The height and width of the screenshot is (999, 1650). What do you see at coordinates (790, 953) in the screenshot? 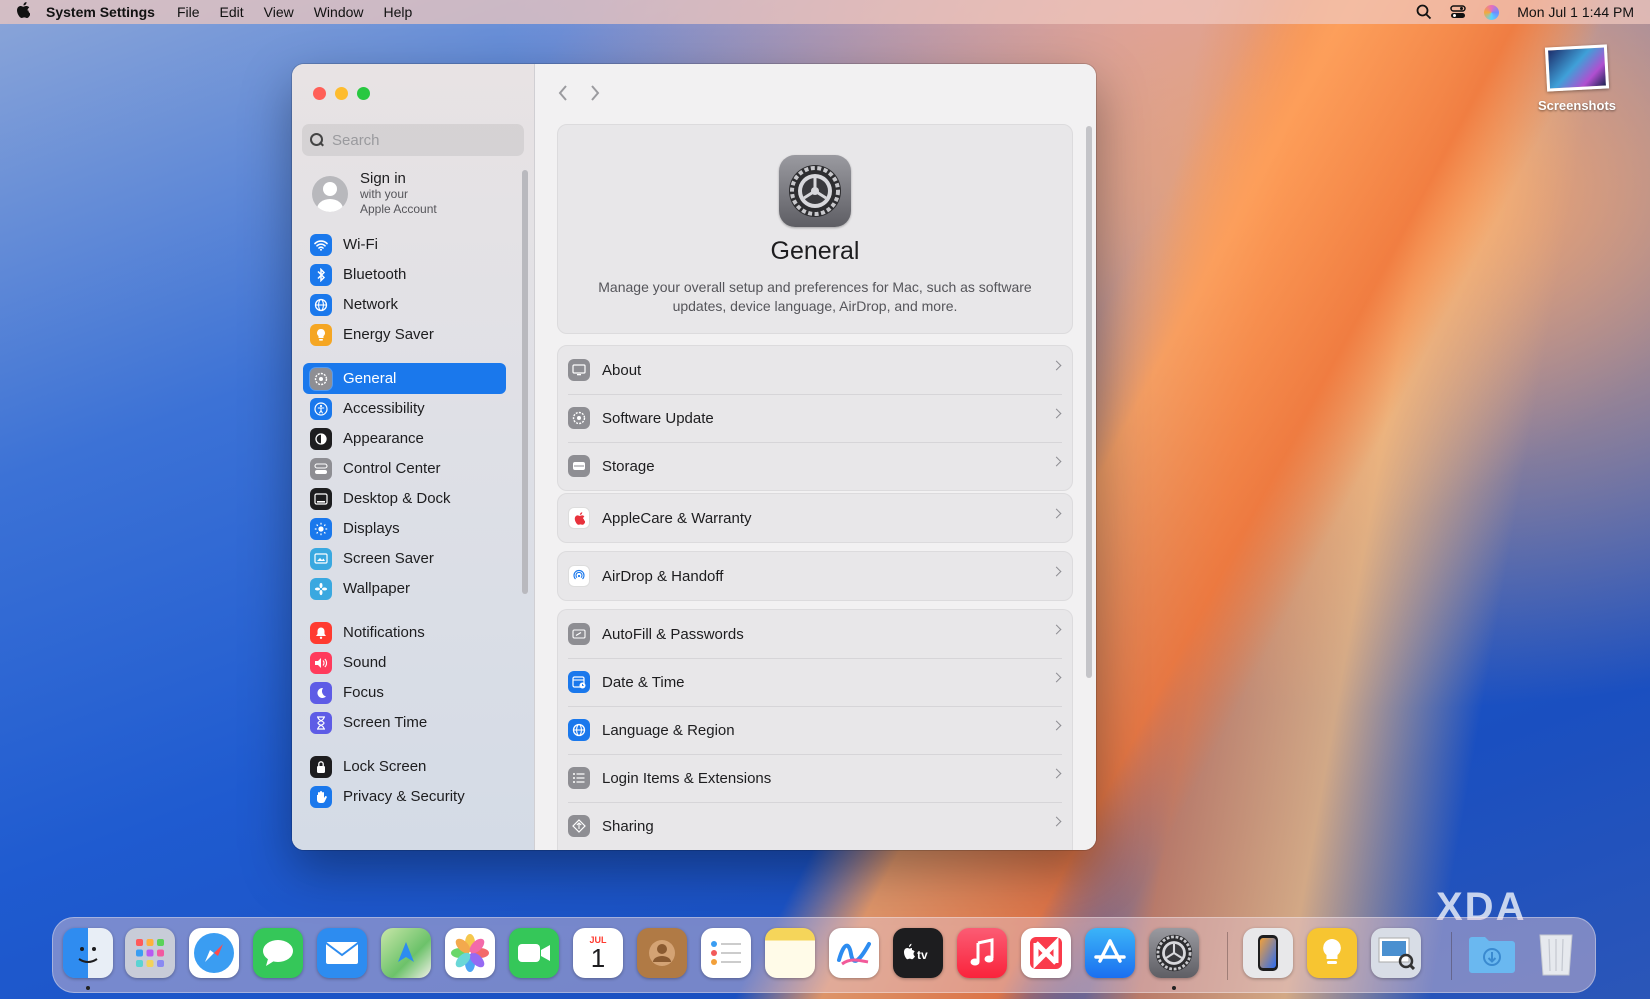
I see `notes-icon` at bounding box center [790, 953].